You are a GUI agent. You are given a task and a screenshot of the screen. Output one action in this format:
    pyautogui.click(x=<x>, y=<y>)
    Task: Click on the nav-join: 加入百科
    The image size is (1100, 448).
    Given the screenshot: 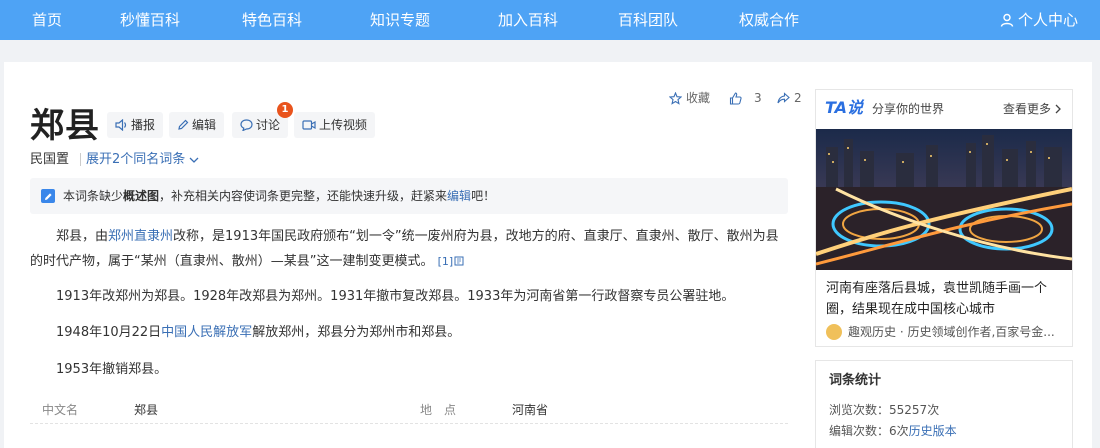 What is the action you would take?
    pyautogui.click(x=528, y=20)
    